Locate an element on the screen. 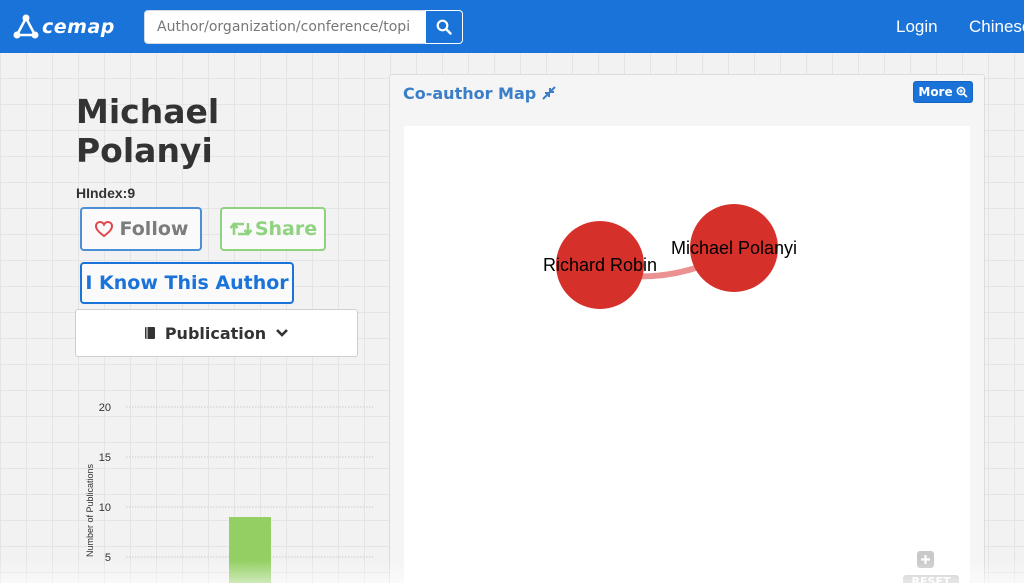 This screenshot has width=1024, height=583. publication-dropdown: Publication is located at coordinates (216, 333).